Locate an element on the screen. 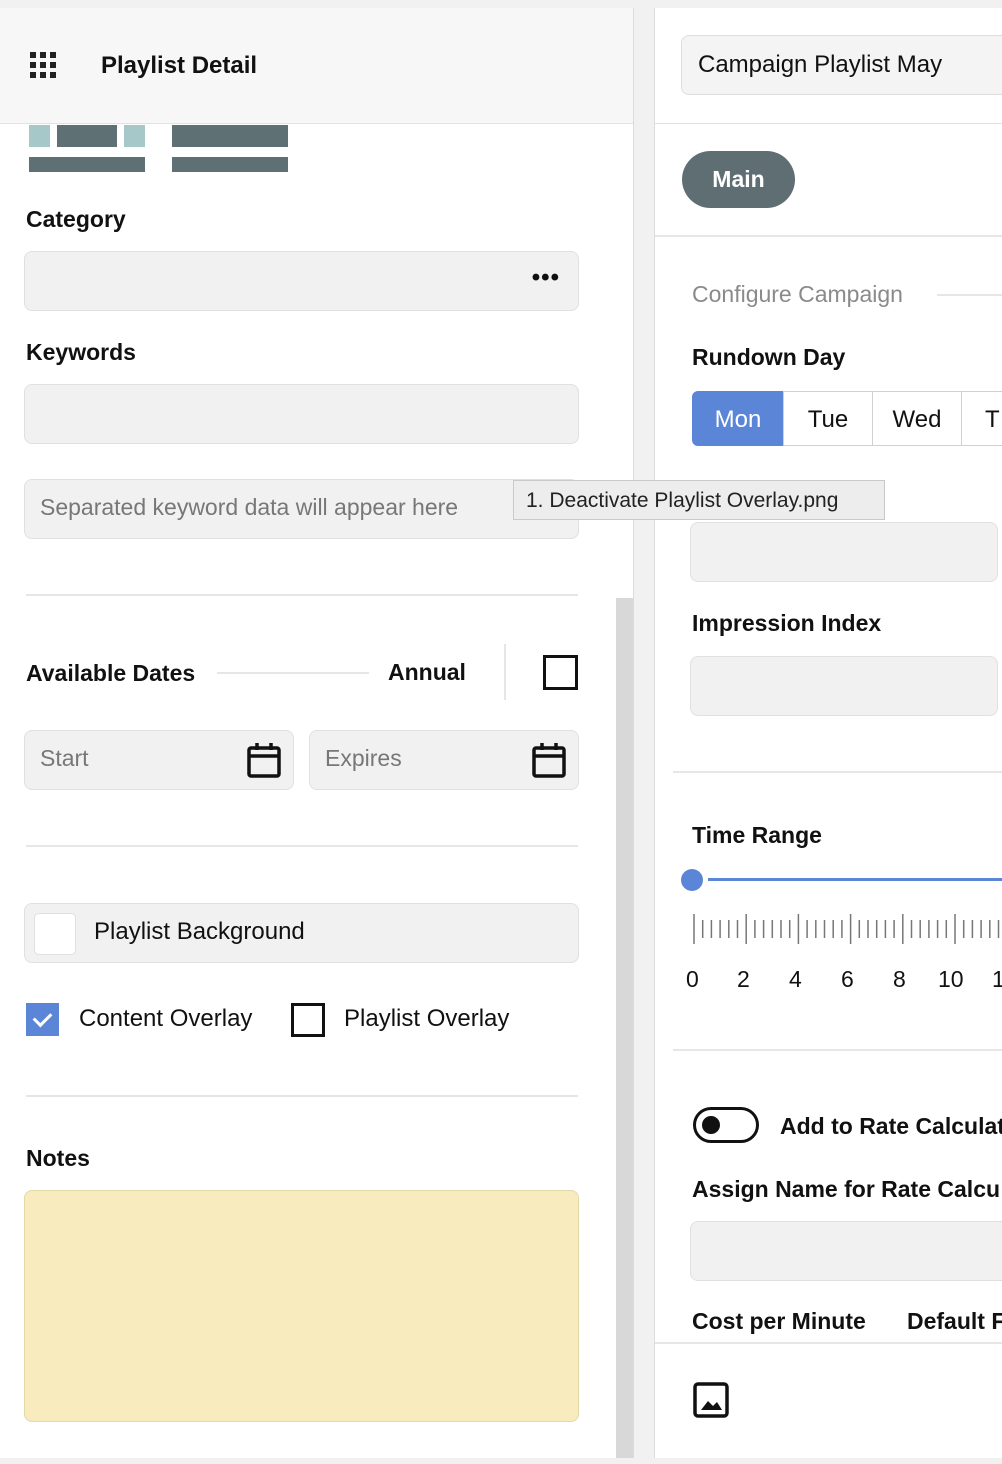  tick-label: 4 is located at coordinates (795, 979).